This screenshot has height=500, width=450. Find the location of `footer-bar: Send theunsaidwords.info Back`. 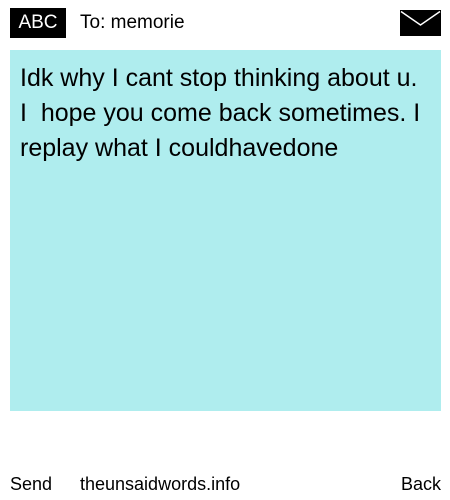

footer-bar: Send theunsaidwords.info Back is located at coordinates (225, 484).